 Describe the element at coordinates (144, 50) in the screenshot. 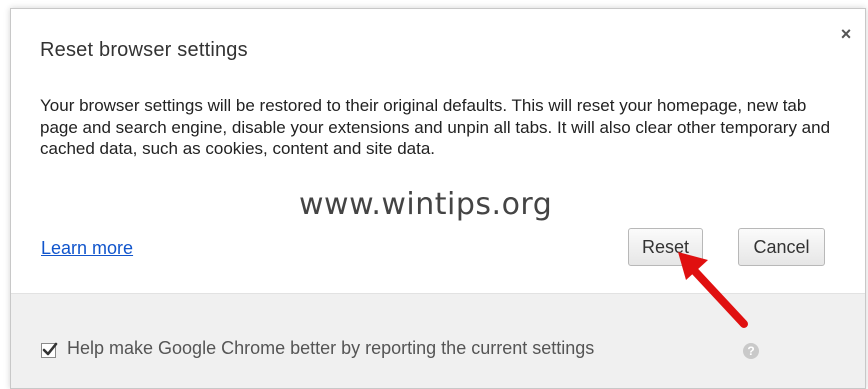

I see `dialog-title: Reset browser settings` at that location.